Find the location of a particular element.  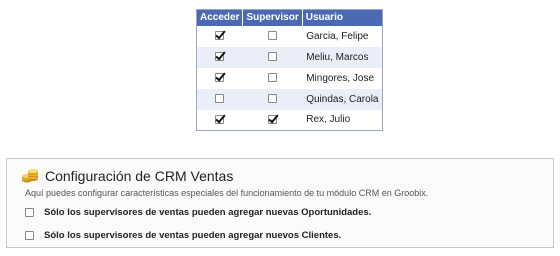

config-title: Configuración de CRM Ventas is located at coordinates (139, 176).